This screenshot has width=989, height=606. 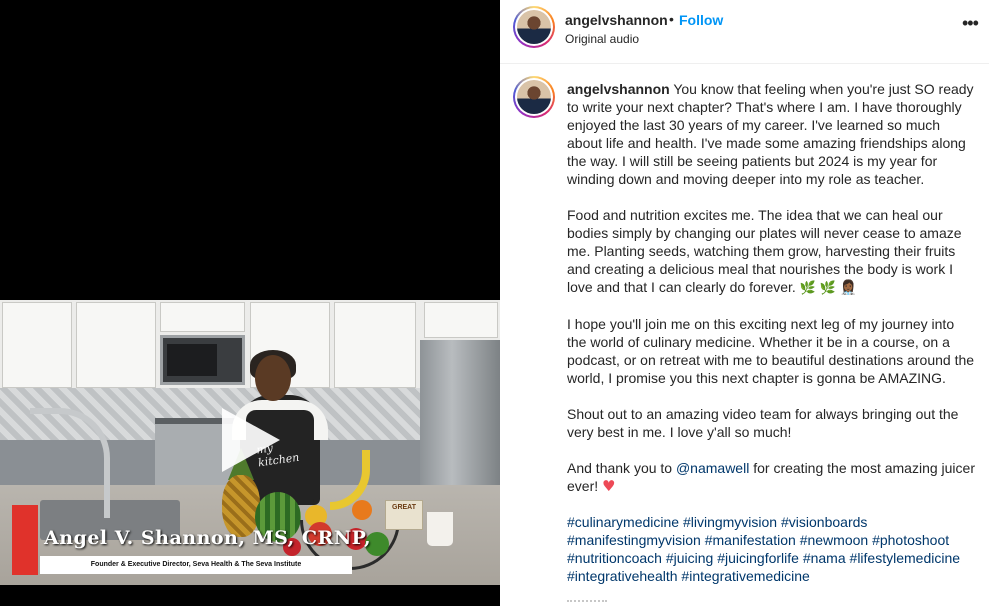 I want to click on cup, so click(x=440, y=529).